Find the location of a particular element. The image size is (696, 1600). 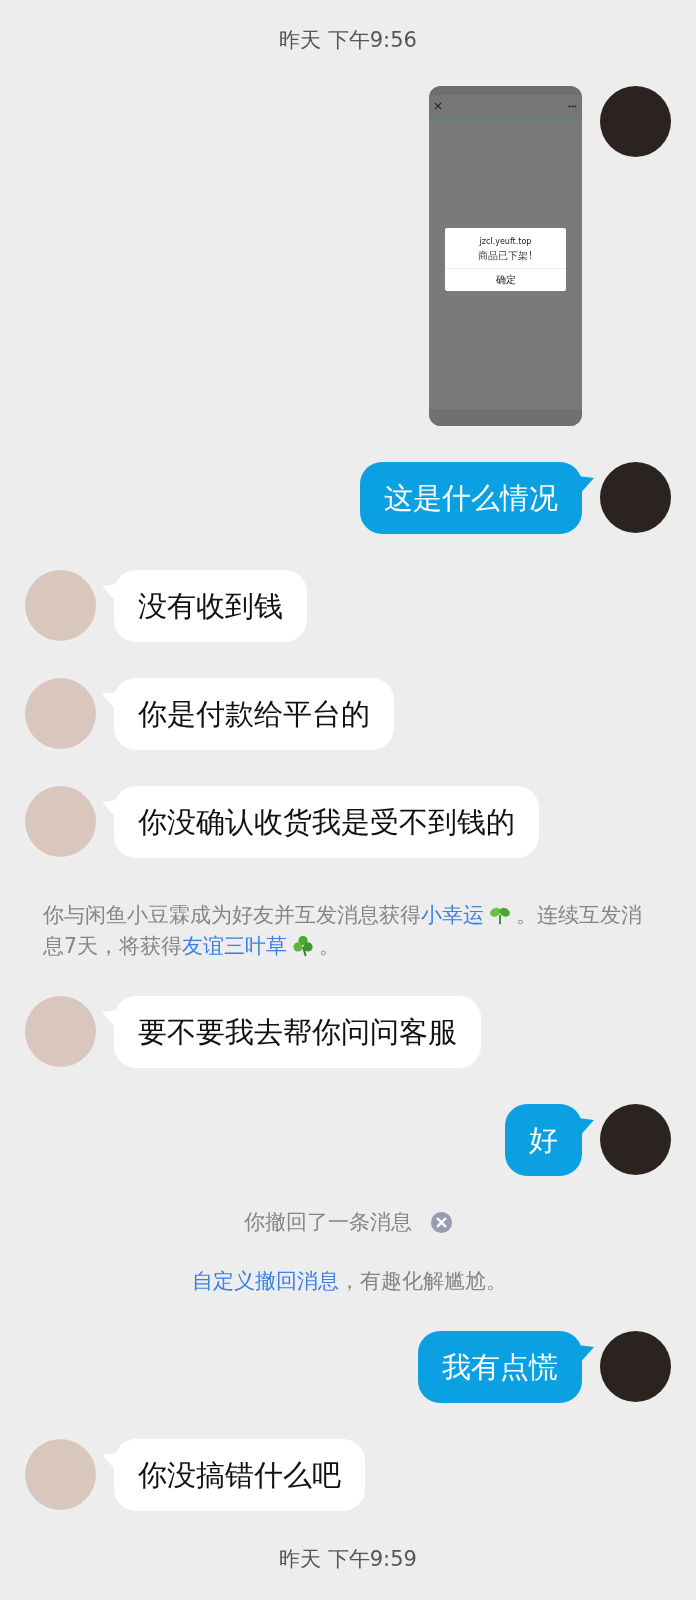

more-icon is located at coordinates (572, 106).